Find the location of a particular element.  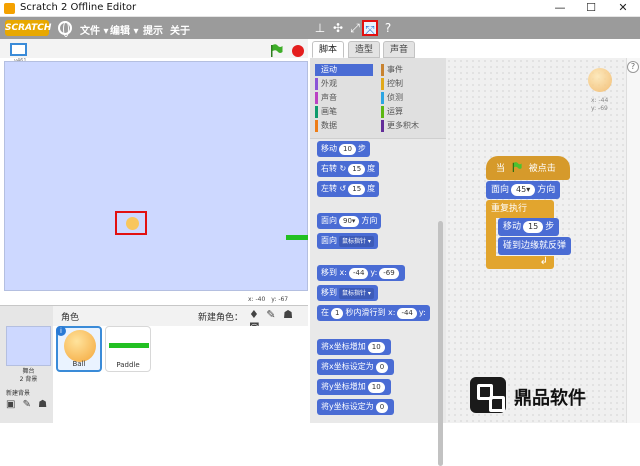

block-set-y: 将y坐标设定为 0 is located at coordinates (356, 407).